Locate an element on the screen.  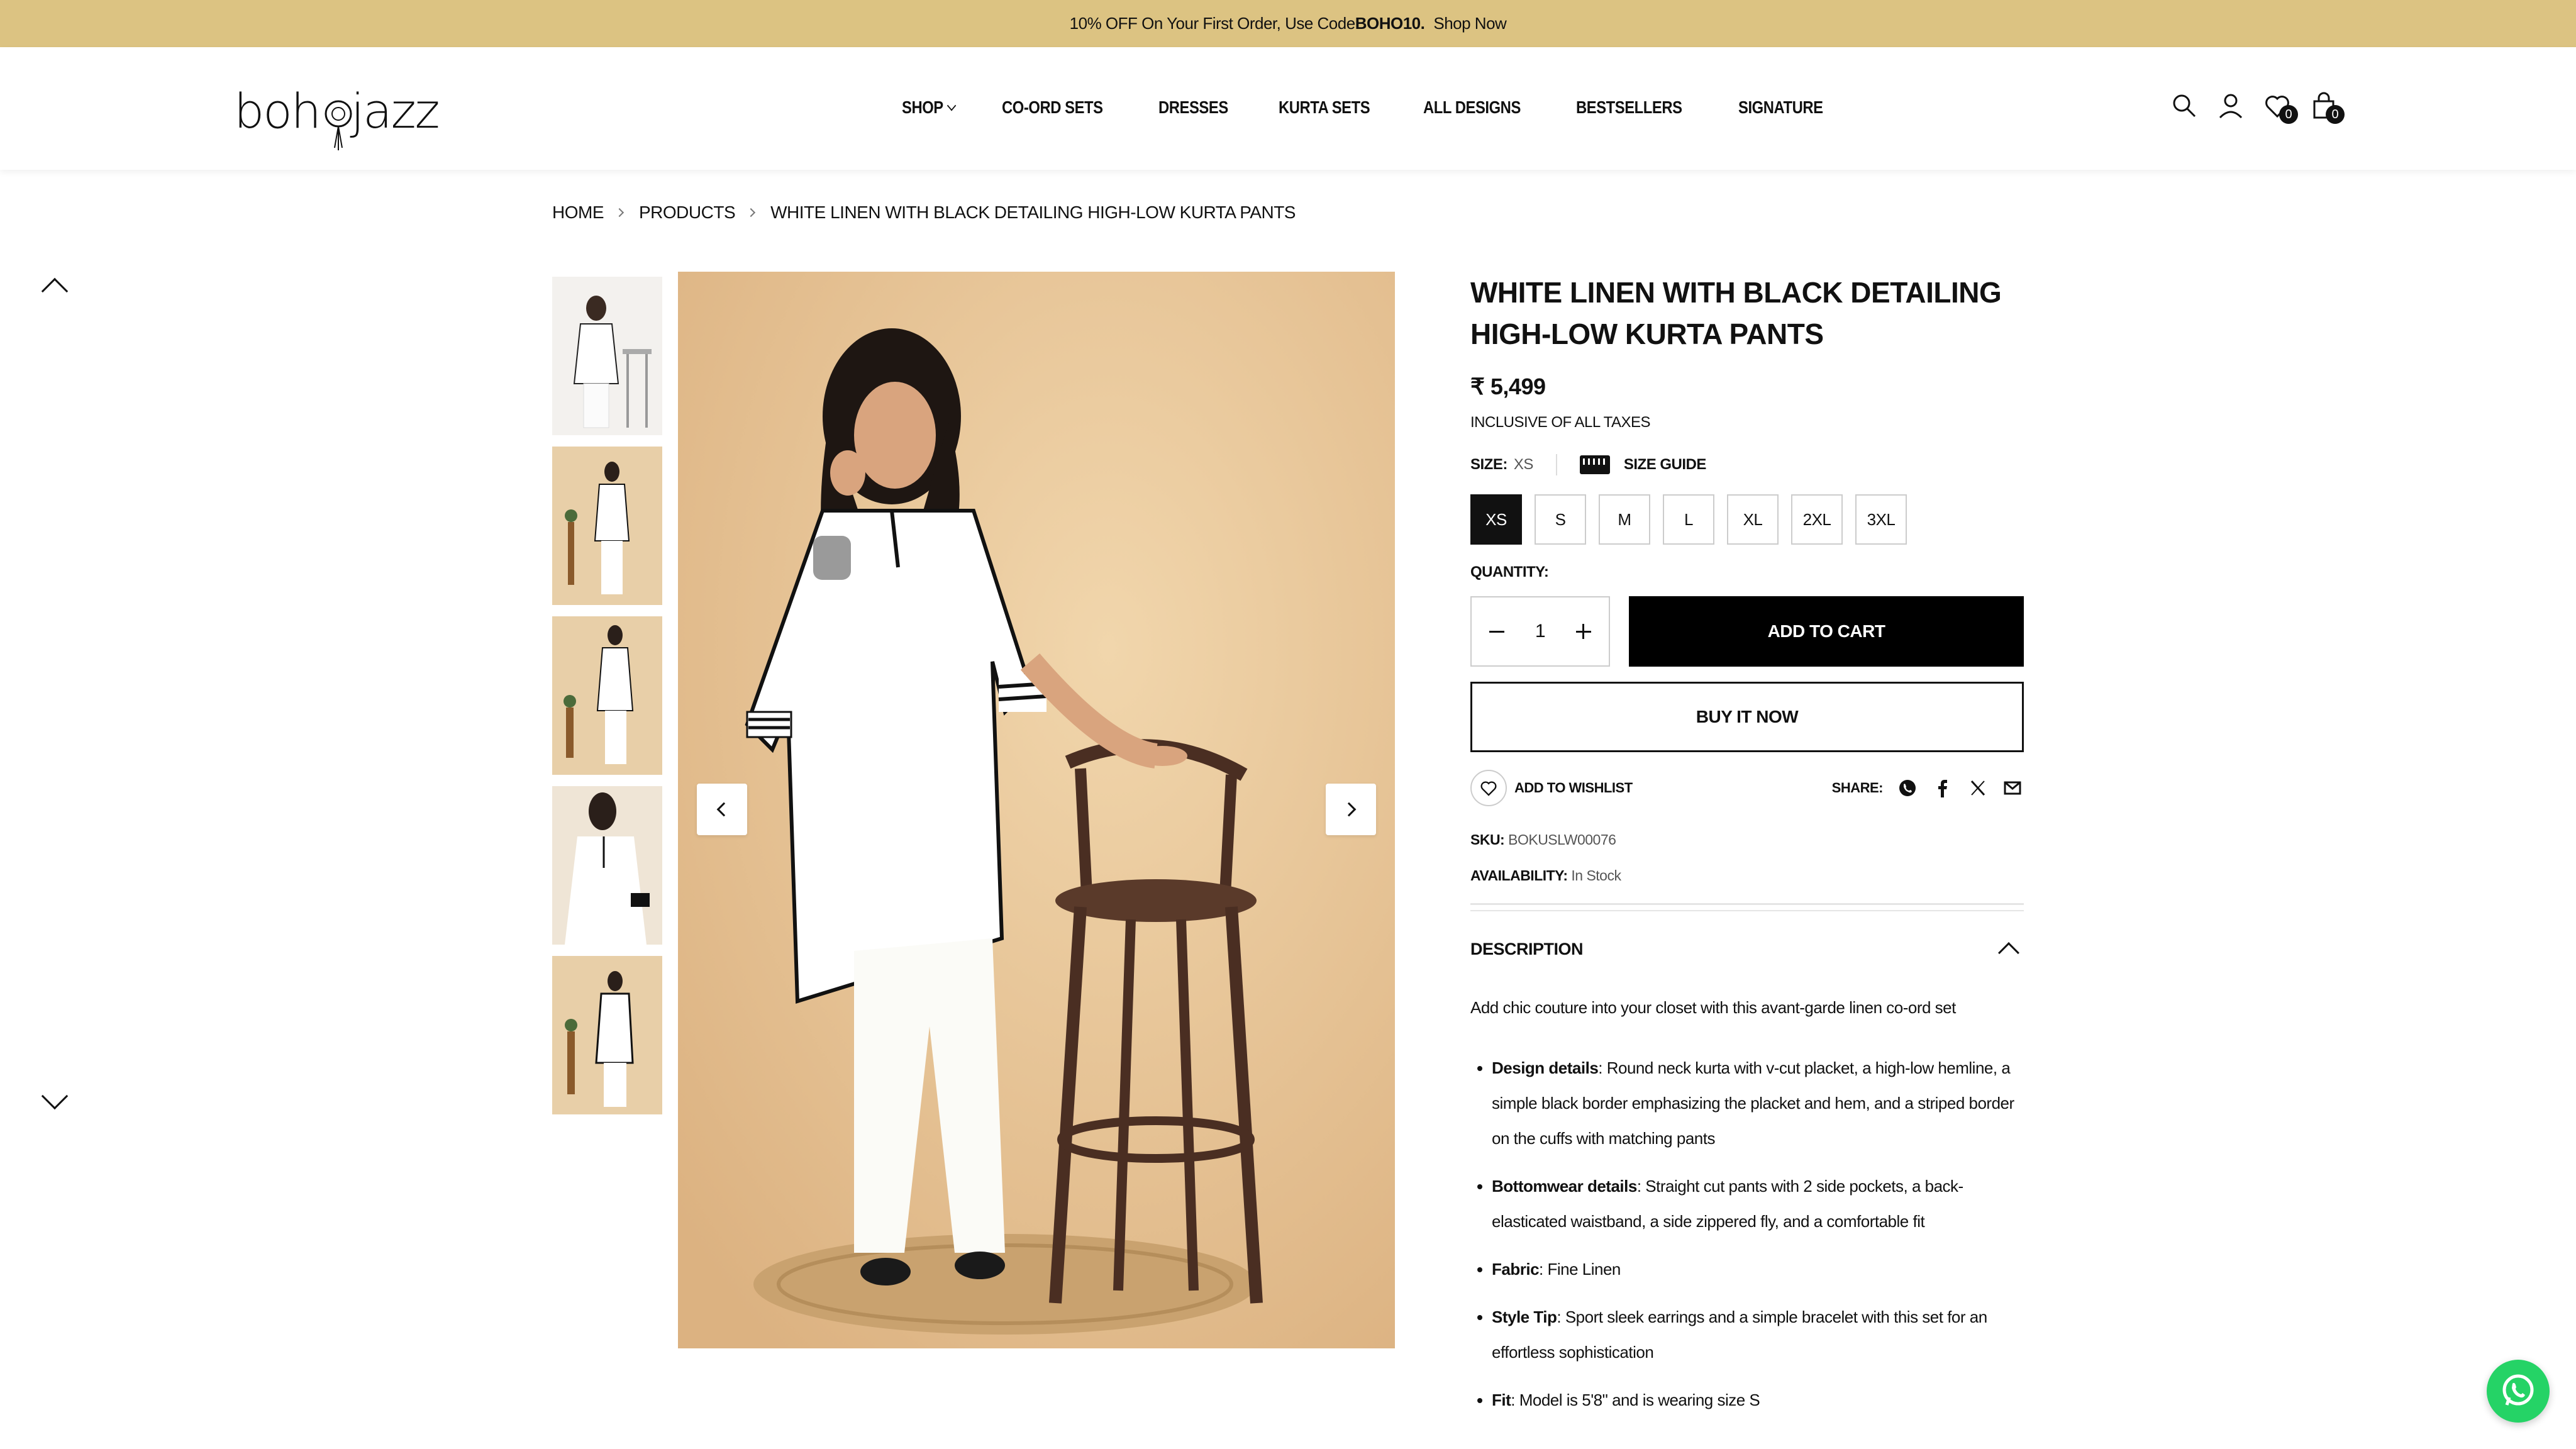
size-option-xs: XS is located at coordinates (1496, 519).